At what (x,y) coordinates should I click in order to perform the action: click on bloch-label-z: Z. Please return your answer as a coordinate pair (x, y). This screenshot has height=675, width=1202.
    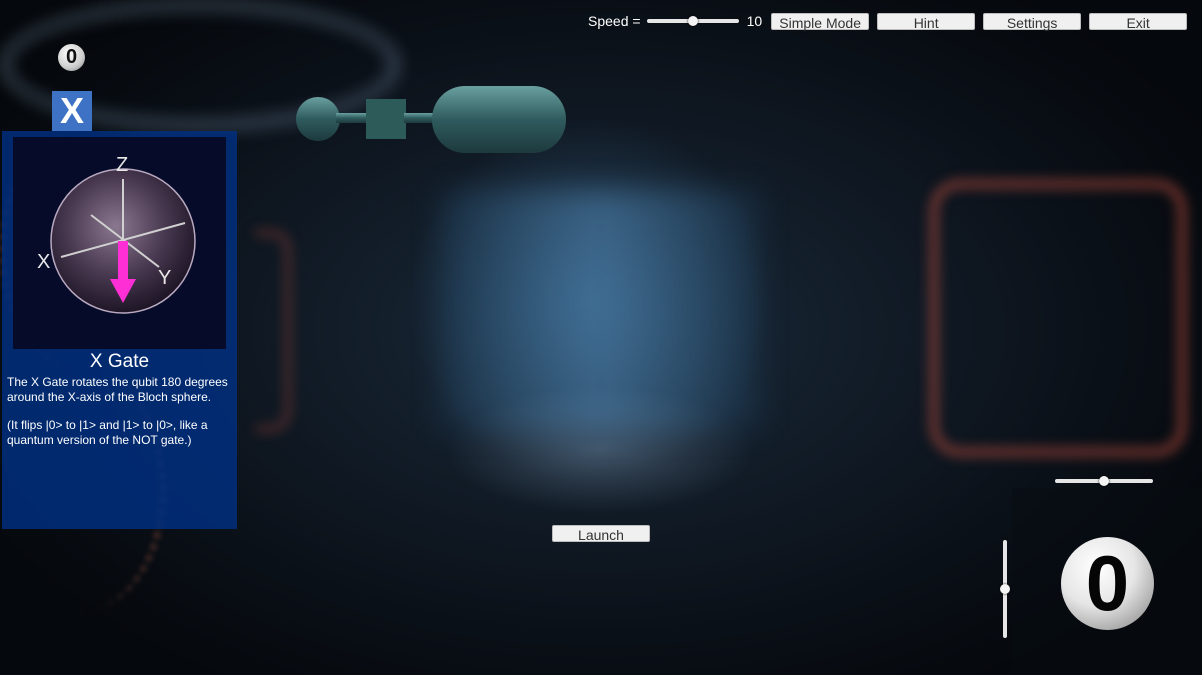
    Looking at the image, I should click on (122, 165).